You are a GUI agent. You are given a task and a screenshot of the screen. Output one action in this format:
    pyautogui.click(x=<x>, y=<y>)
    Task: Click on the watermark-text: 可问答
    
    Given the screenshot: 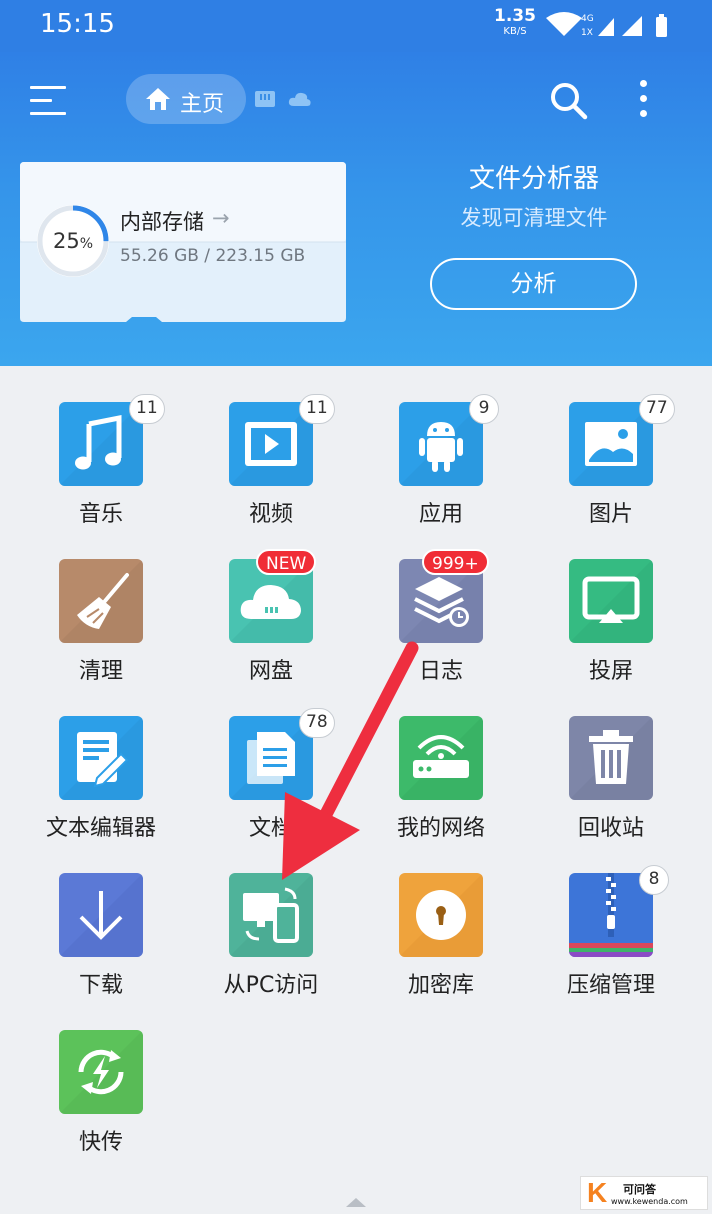 What is the action you would take?
    pyautogui.click(x=639, y=1189)
    